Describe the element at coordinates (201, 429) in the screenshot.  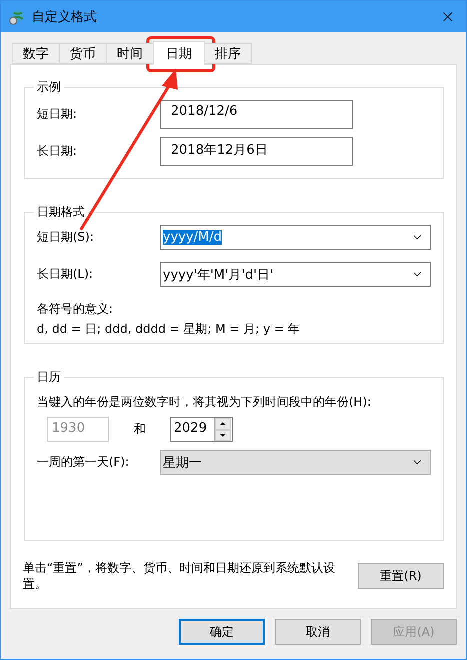
I see `year-spinner: 2029` at that location.